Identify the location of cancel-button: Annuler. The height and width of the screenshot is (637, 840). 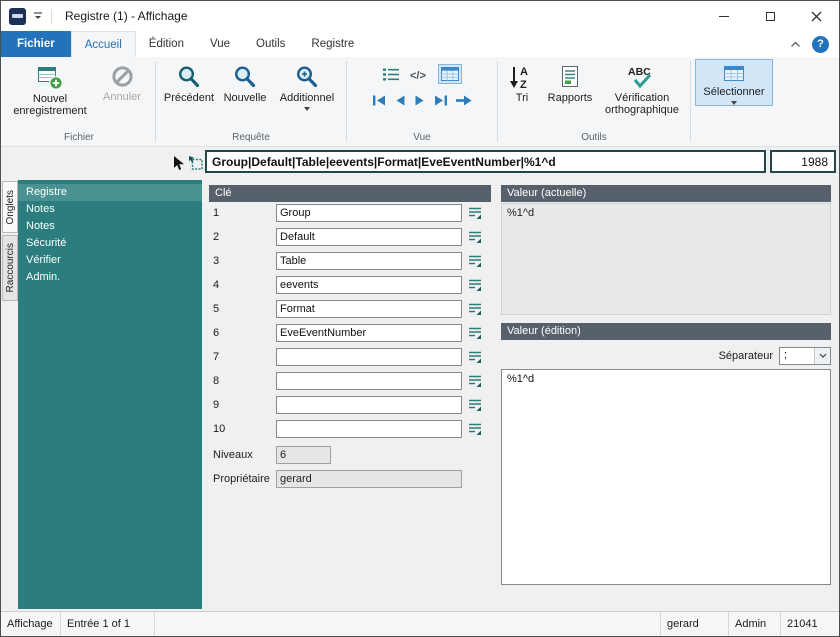
(122, 81).